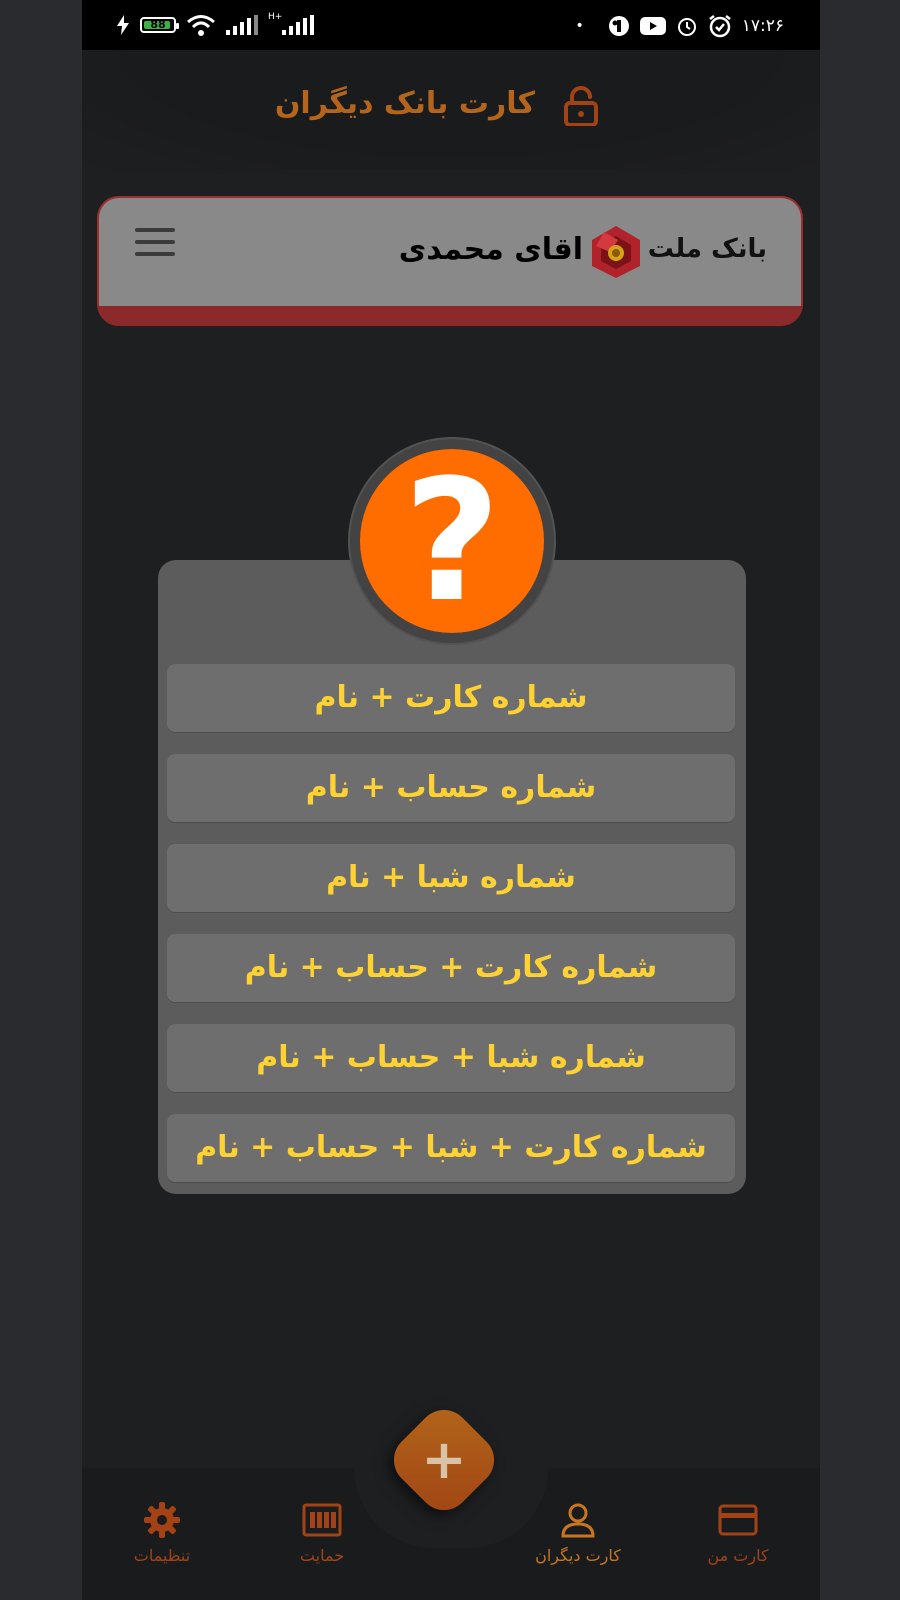 The width and height of the screenshot is (900, 1600). I want to click on nav-my-card: کارت من, so click(738, 1532).